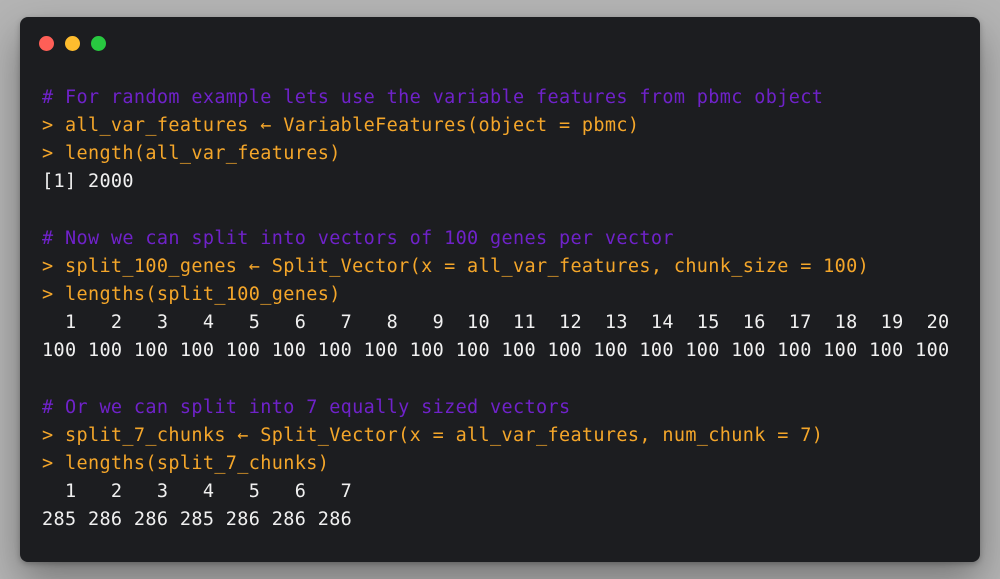 The image size is (1000, 579). I want to click on code-output-line: 285 286 286 285 286 286 286, so click(197, 520).